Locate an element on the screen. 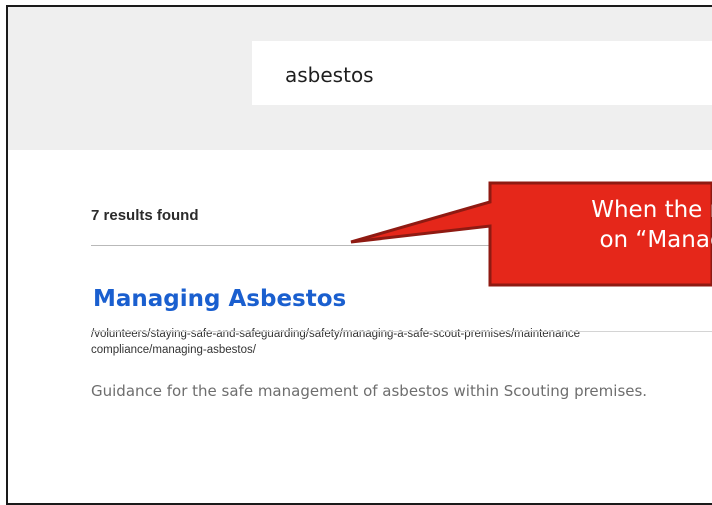 Image resolution: width=712 pixels, height=505 pixels. result-divider is located at coordinates (401, 331).